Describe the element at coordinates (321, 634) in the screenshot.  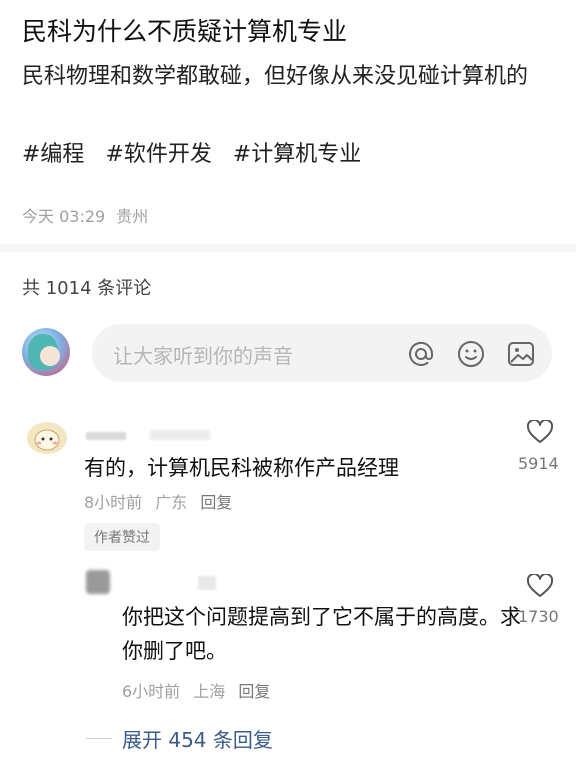
I see `reply-text: 你把这个问题提高到了它不属于的高度。求你删了吧。` at that location.